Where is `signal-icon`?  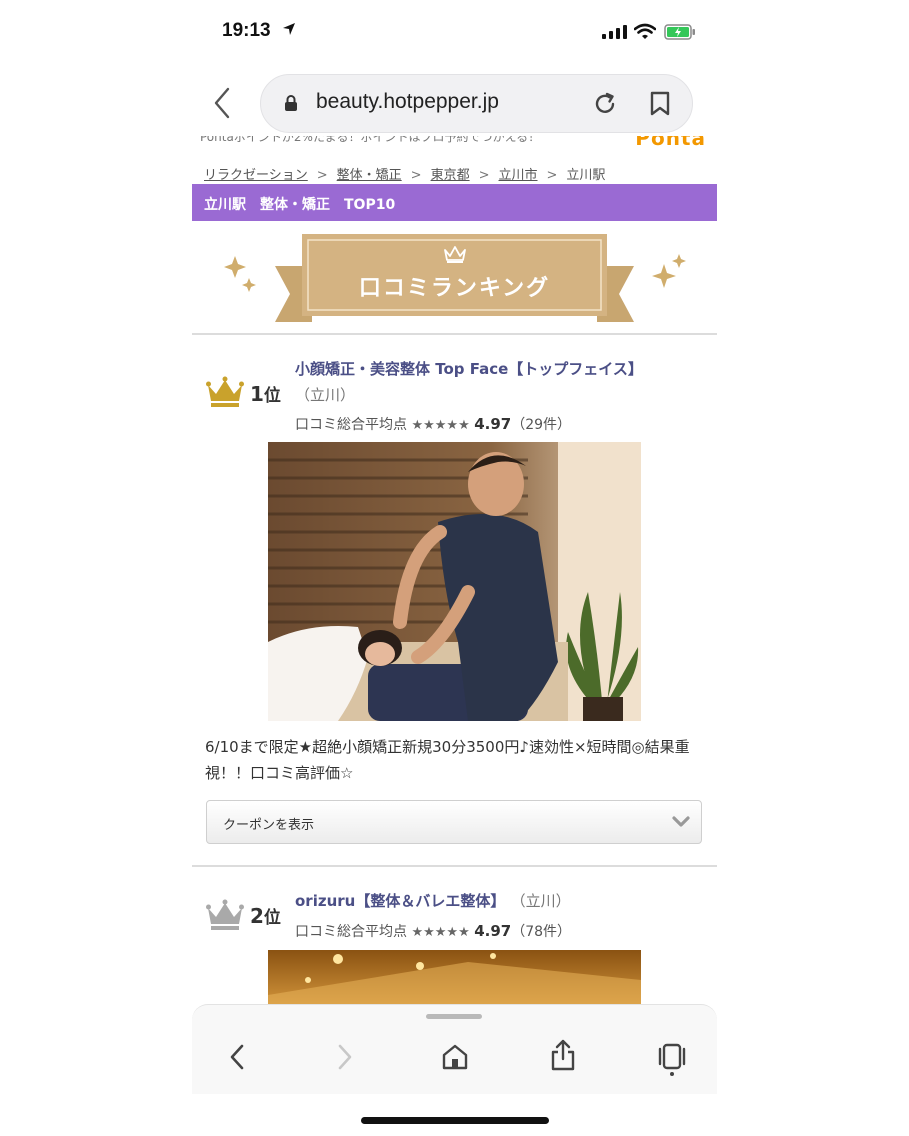
signal-icon is located at coordinates (614, 32).